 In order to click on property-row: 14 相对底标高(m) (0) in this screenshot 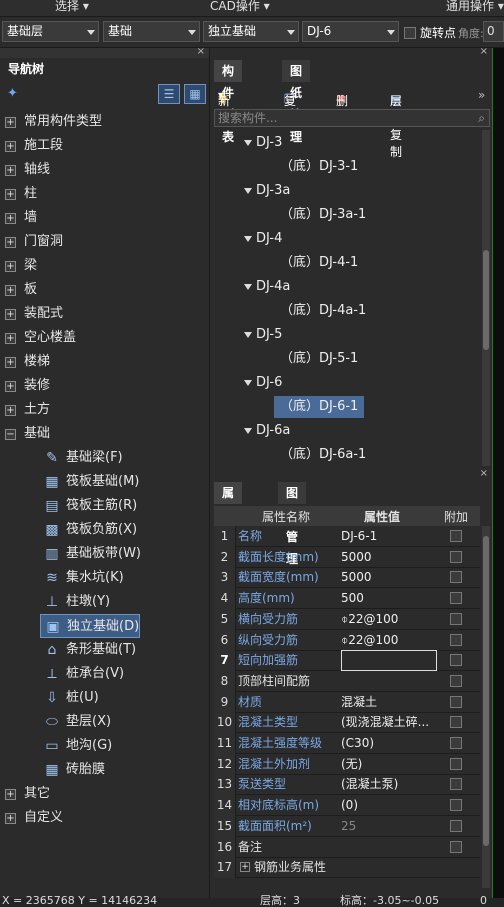, I will do `click(347, 806)`.